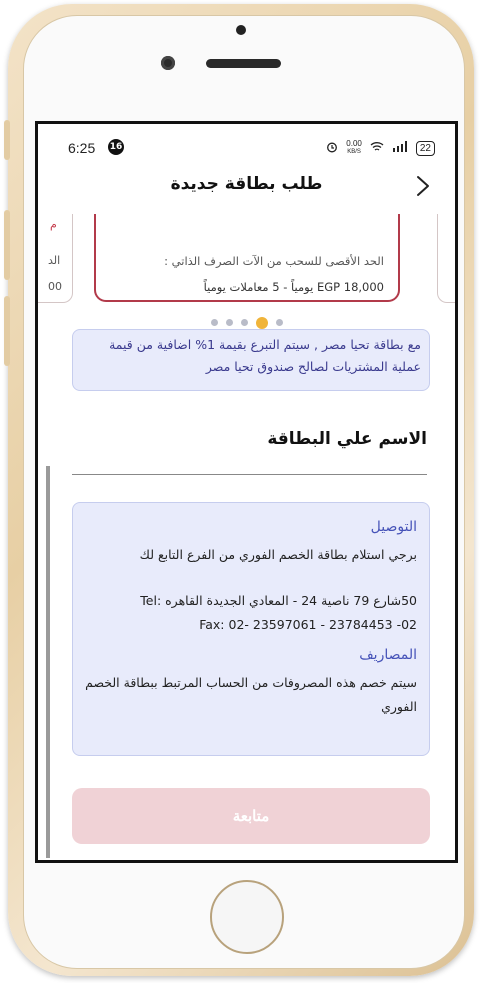  What do you see at coordinates (425, 148) in the screenshot?
I see `battery-icon: 22` at bounding box center [425, 148].